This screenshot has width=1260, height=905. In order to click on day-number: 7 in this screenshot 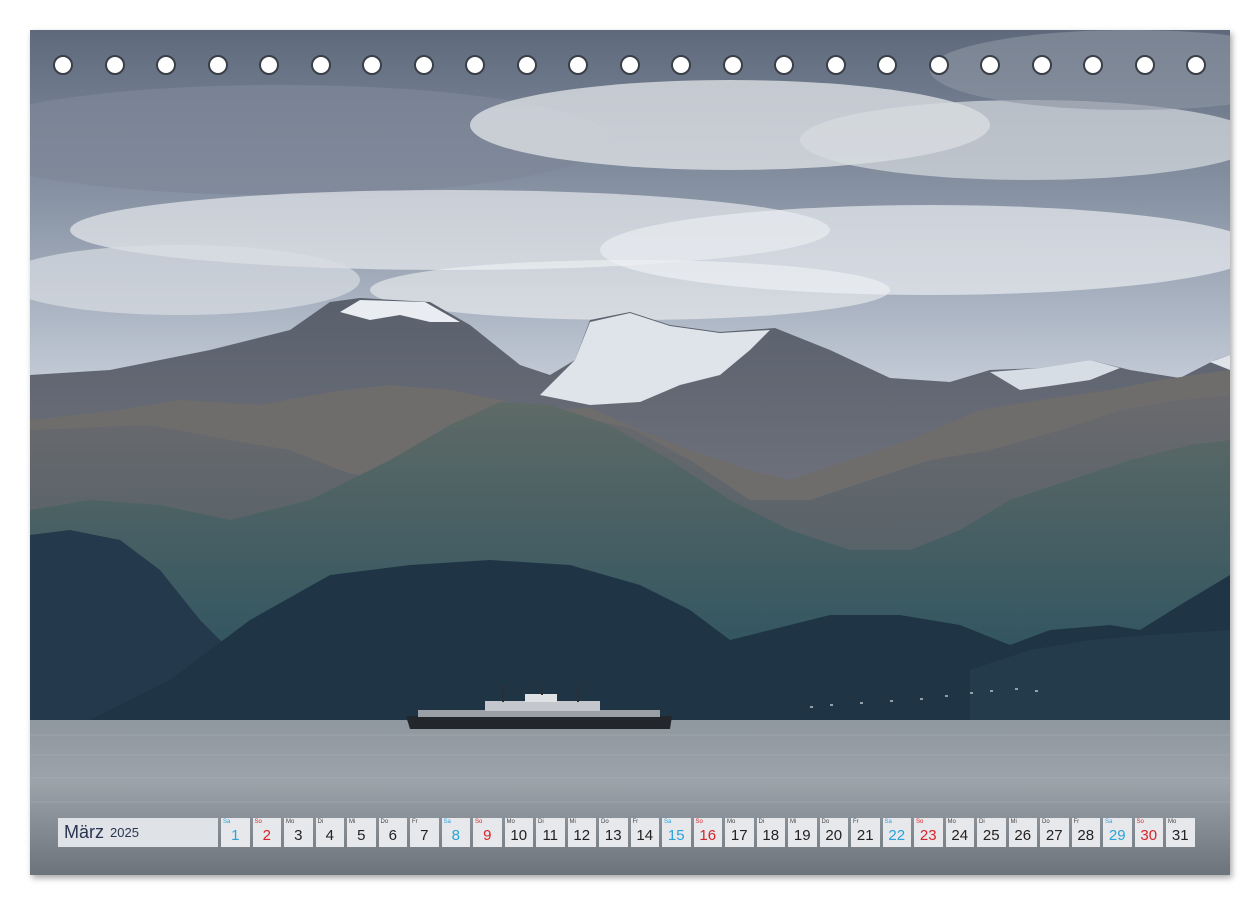, I will do `click(424, 835)`.